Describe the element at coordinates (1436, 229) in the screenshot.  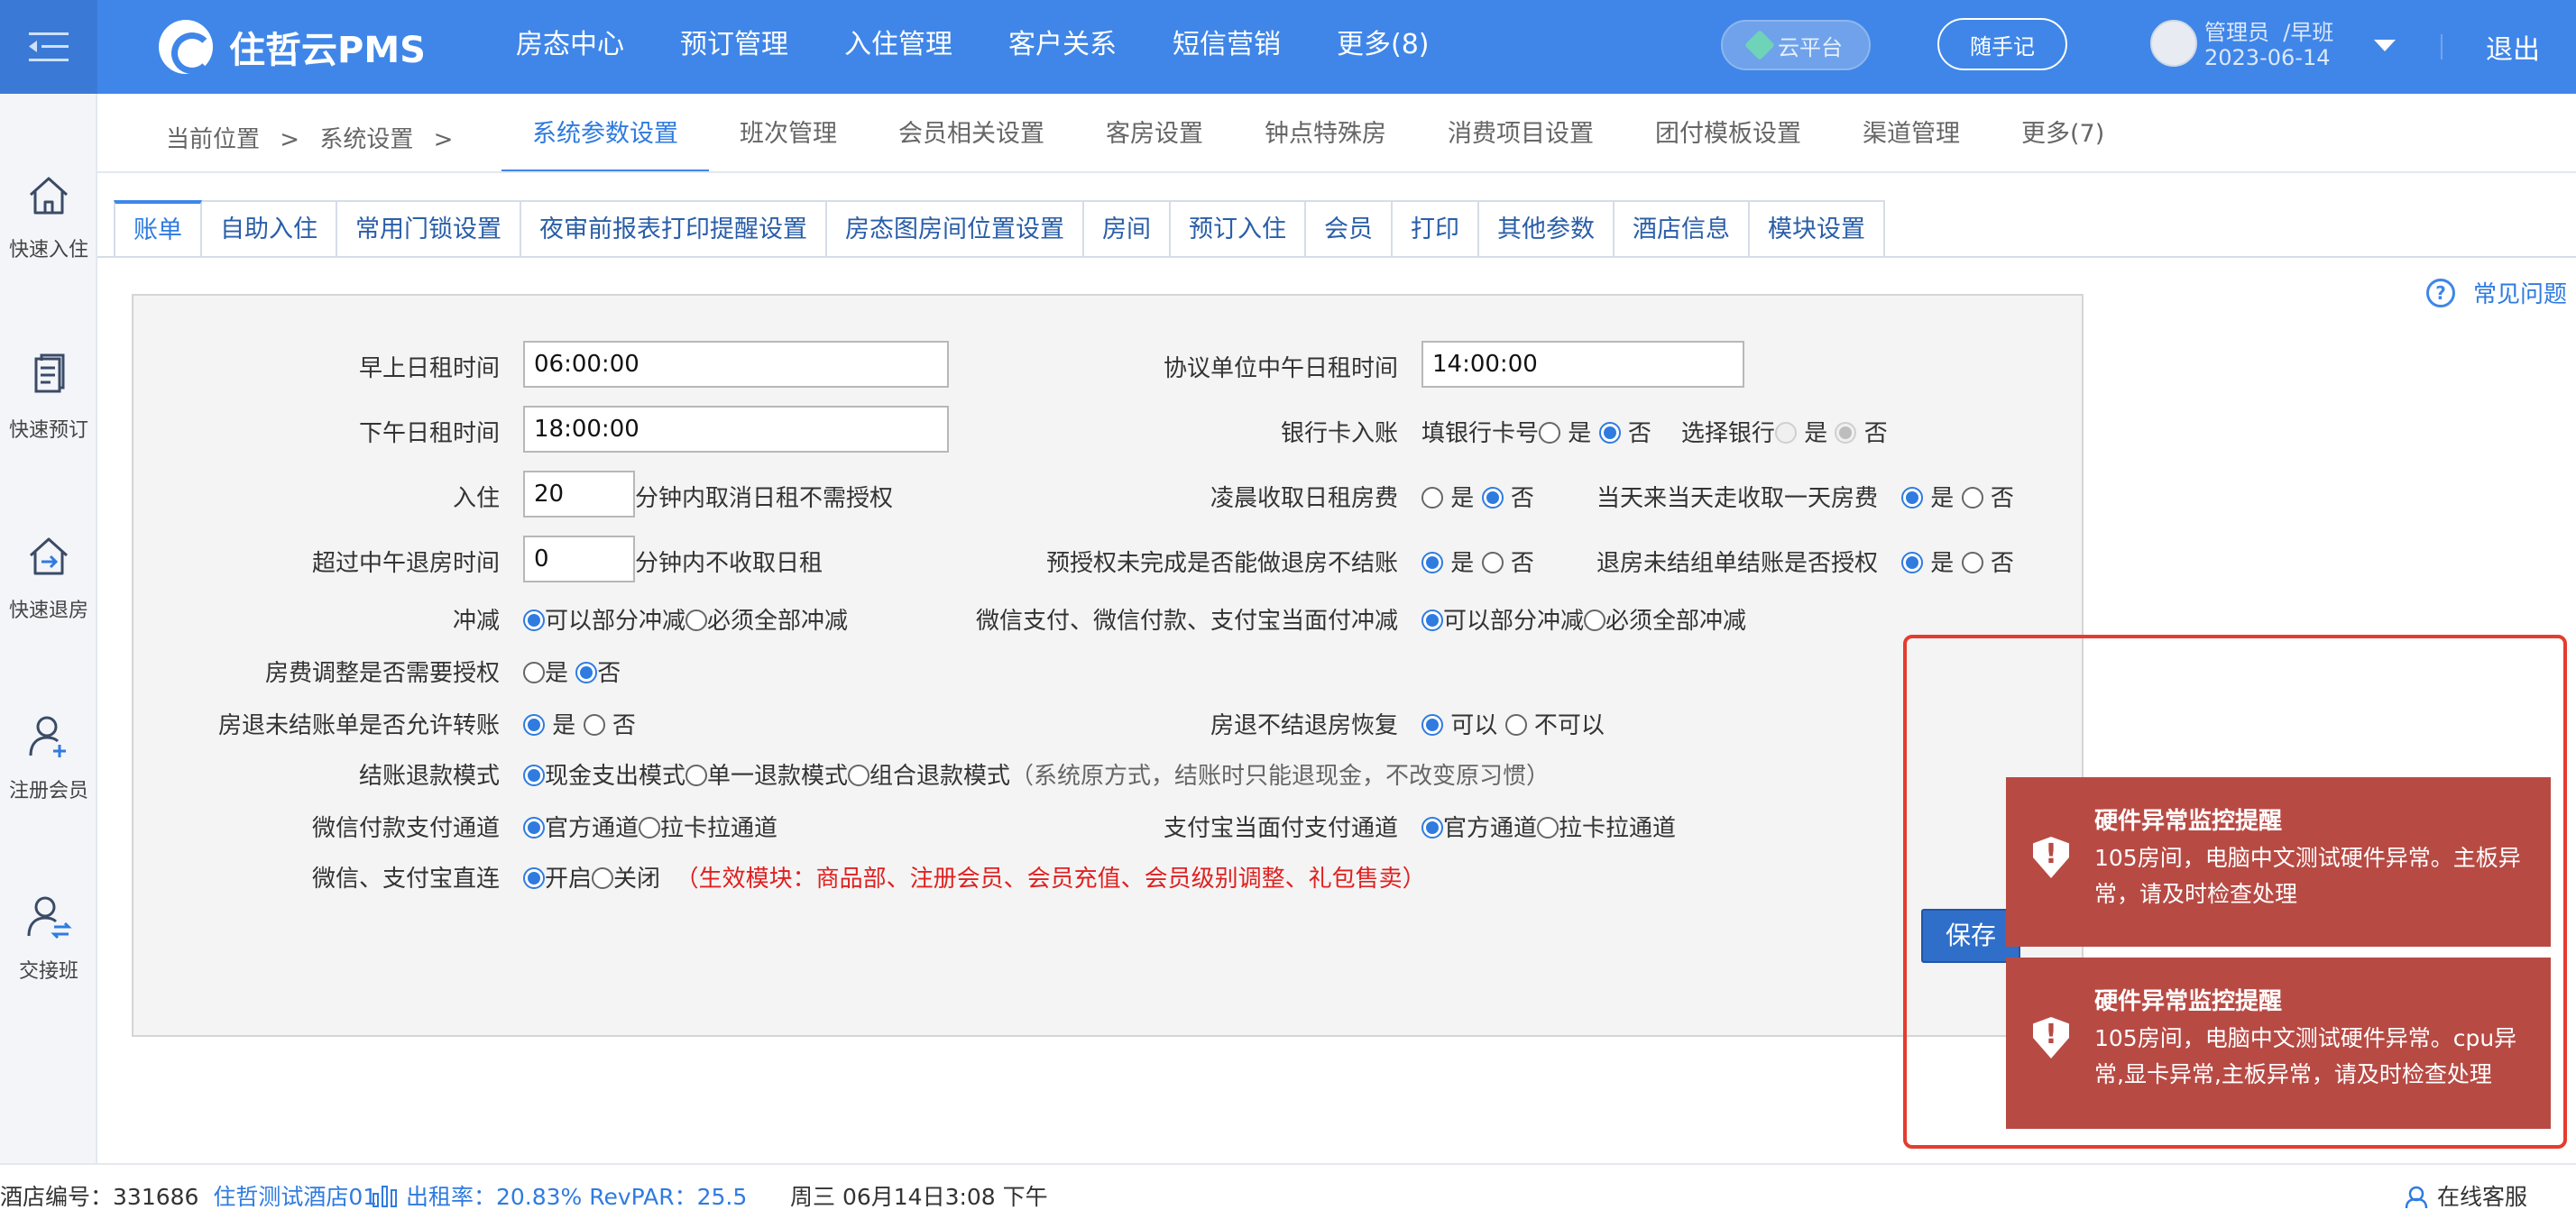
I see `tab-print: 打印` at that location.